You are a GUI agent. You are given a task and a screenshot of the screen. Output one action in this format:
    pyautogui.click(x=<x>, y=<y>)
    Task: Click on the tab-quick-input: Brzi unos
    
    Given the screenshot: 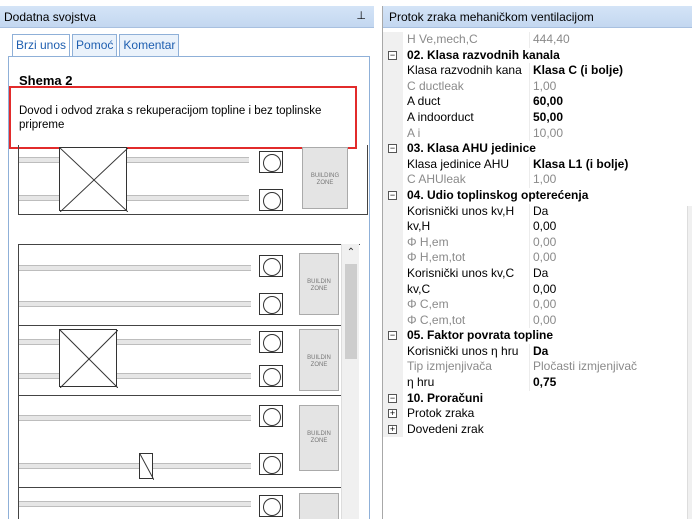 What is the action you would take?
    pyautogui.click(x=41, y=45)
    